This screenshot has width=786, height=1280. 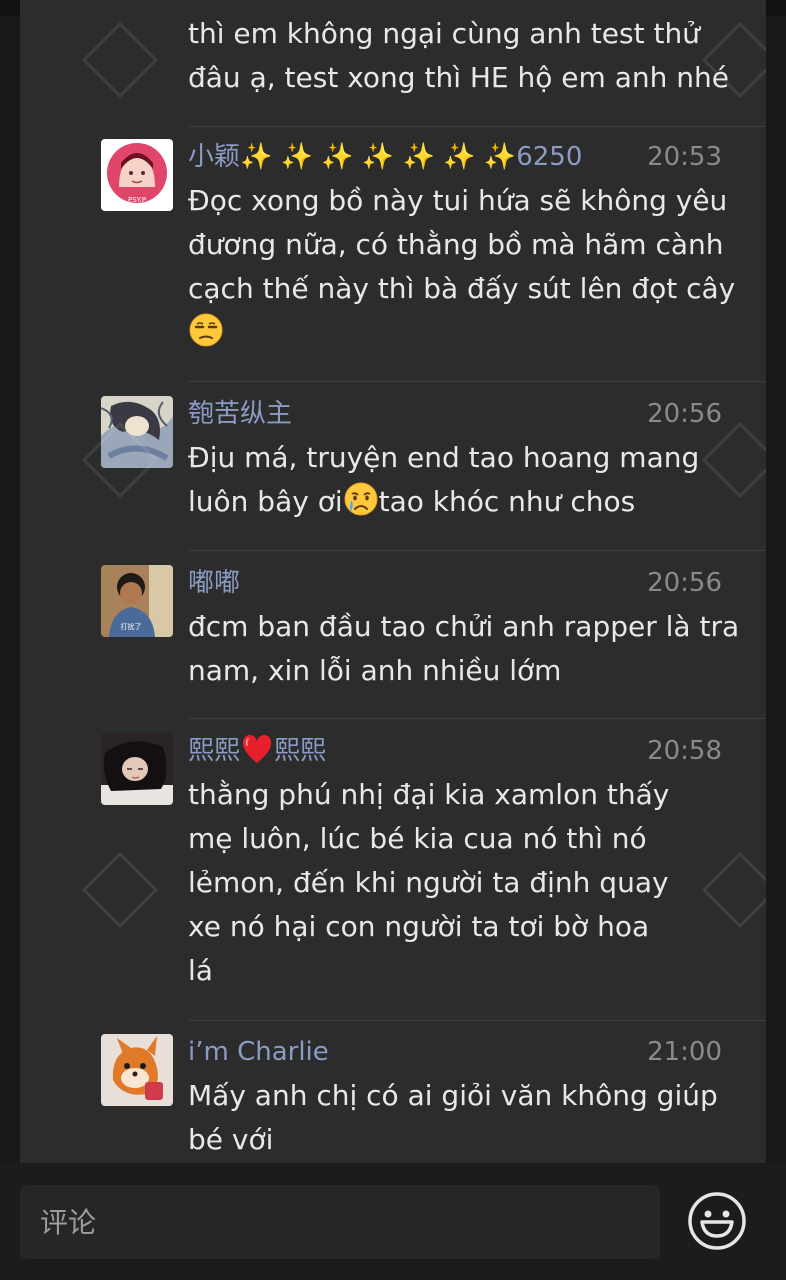 I want to click on comment-input, so click(x=340, y=1222).